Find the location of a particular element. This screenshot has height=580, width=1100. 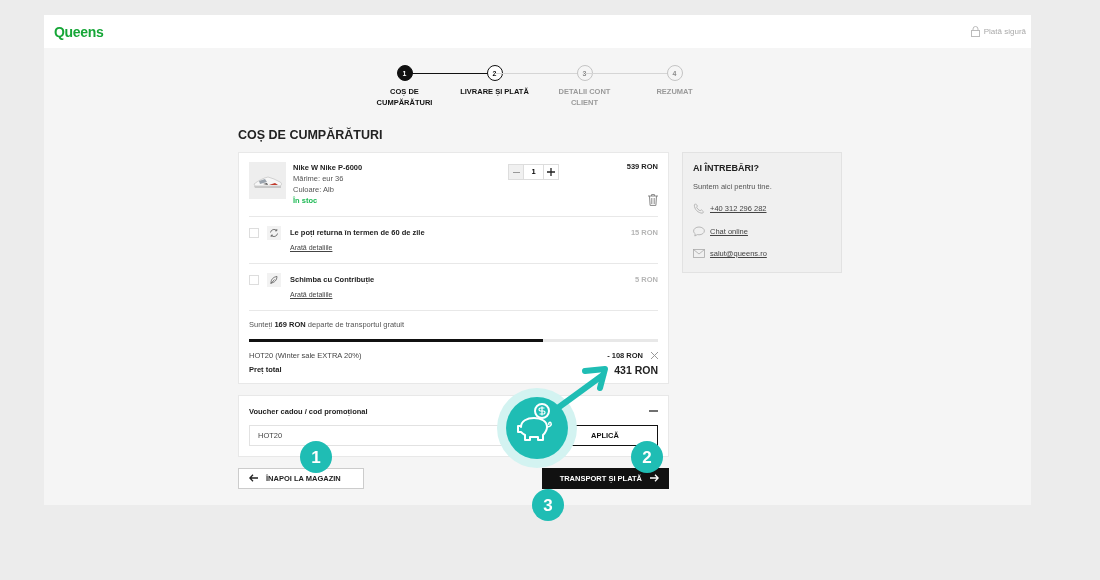

lock-icon is located at coordinates (975, 31).